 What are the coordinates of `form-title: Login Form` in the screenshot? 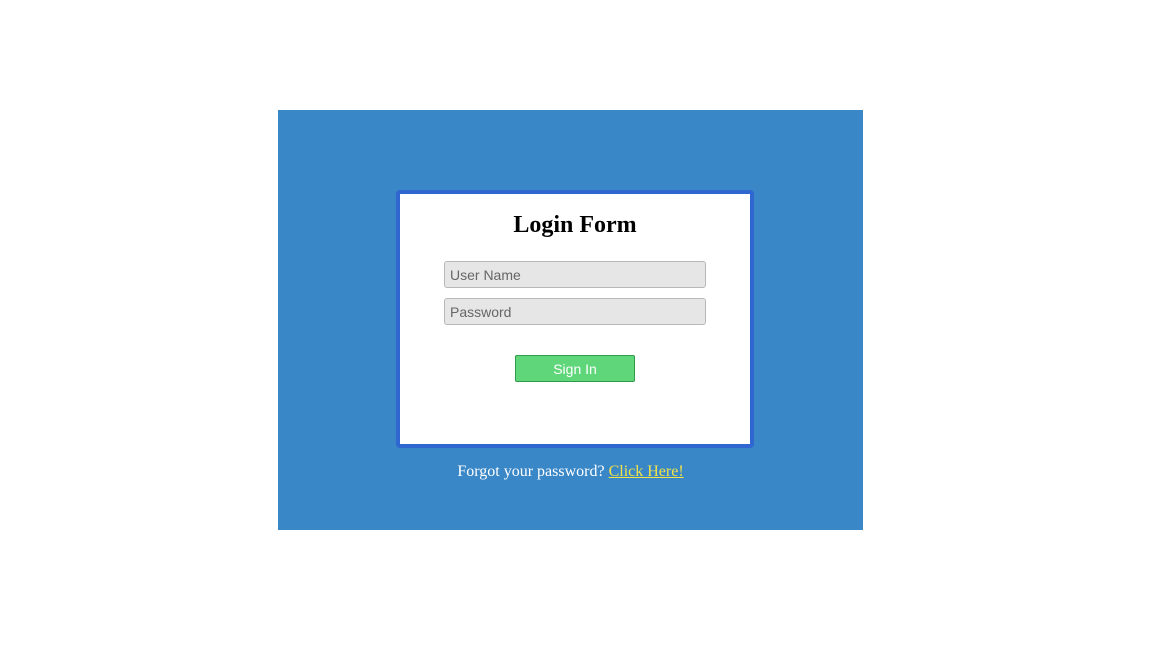 It's located at (575, 225).